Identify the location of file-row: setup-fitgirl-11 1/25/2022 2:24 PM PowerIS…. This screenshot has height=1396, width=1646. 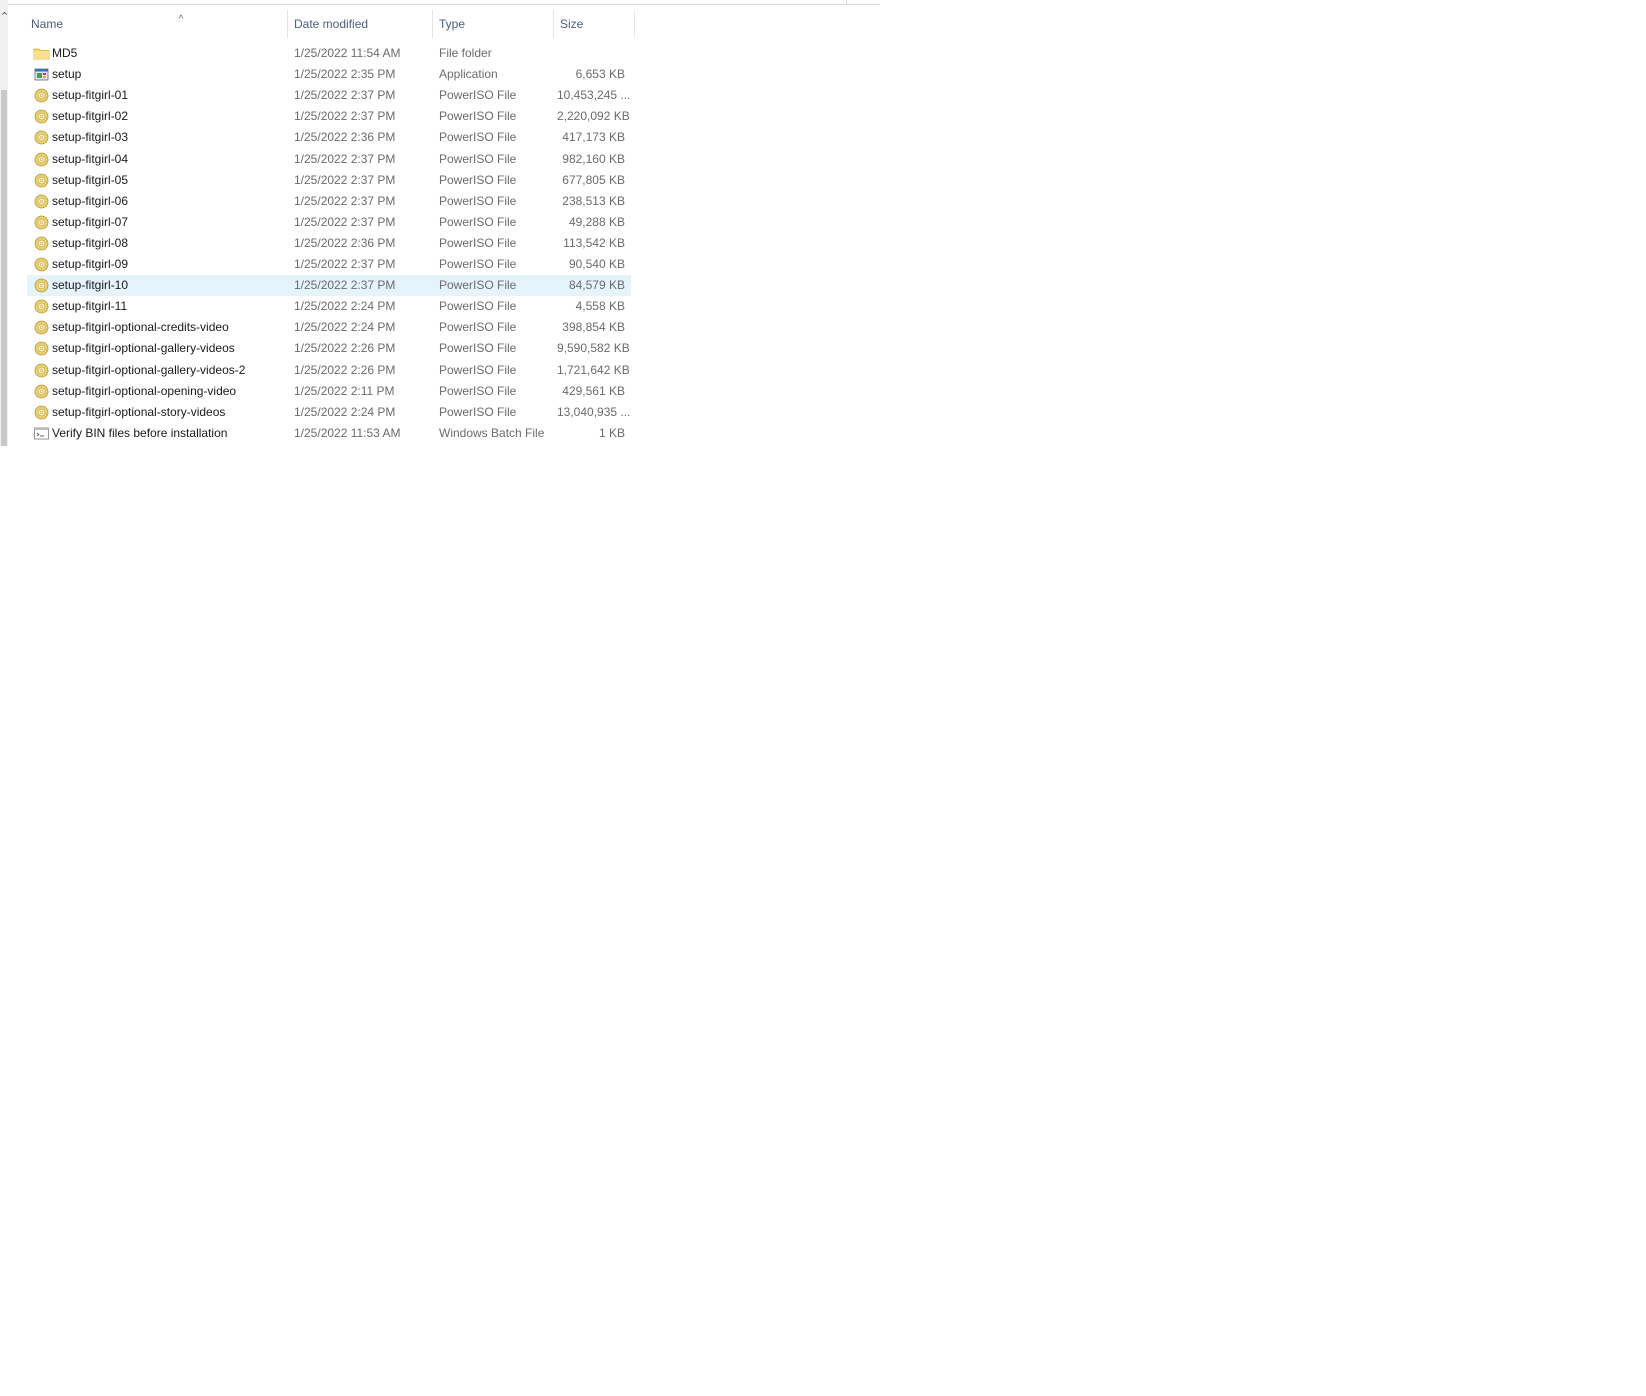
(329, 306).